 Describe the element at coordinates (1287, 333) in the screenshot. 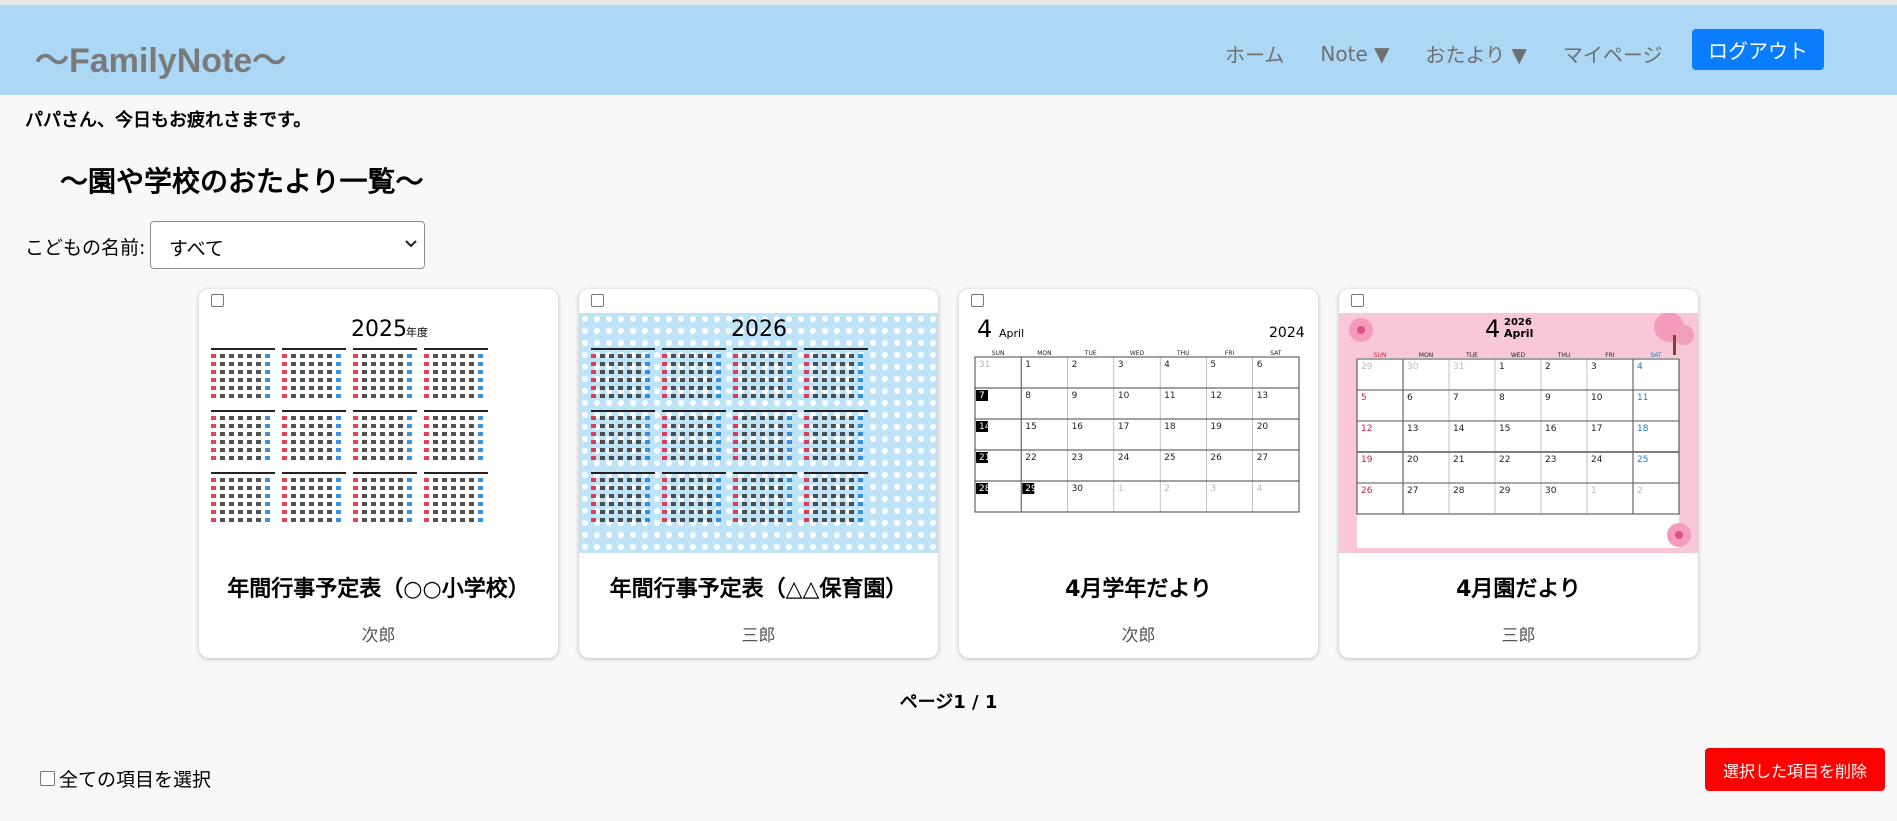

I see `thumb-year: 2024` at that location.